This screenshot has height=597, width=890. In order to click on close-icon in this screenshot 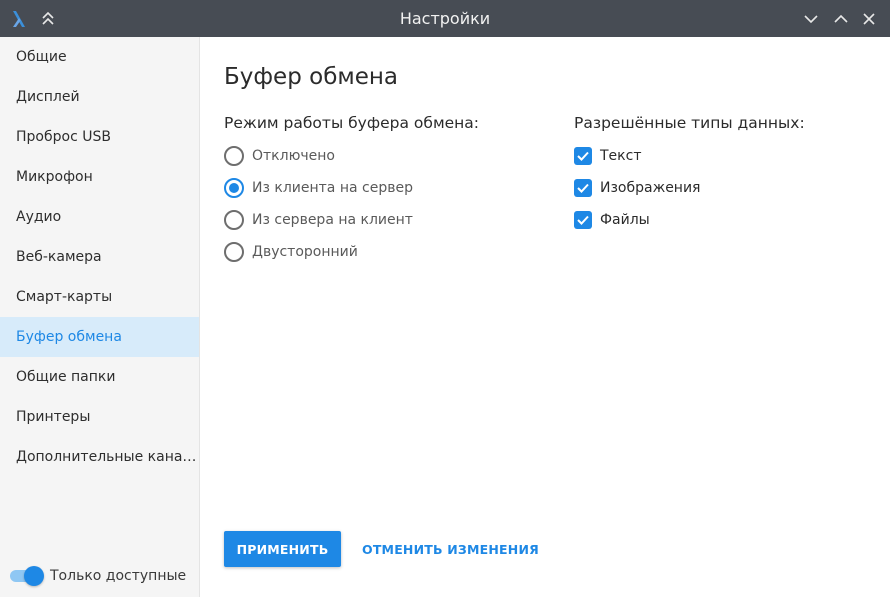, I will do `click(869, 19)`.